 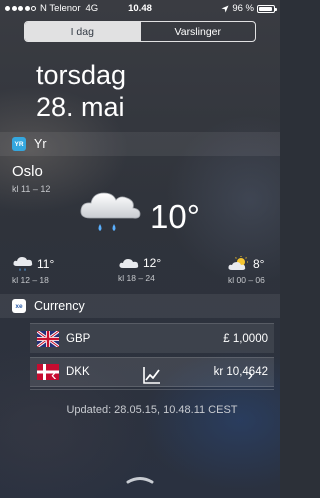 I want to click on chart-icon, so click(x=152, y=375).